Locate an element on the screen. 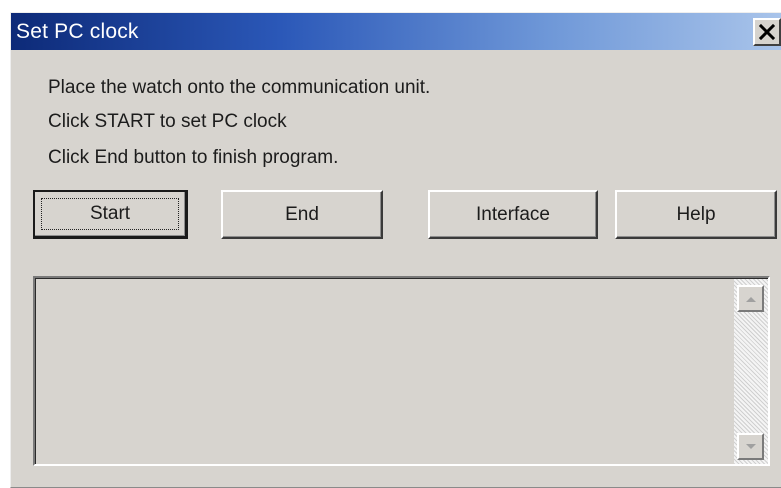 The image size is (781, 488). start-button: Start is located at coordinates (110, 214).